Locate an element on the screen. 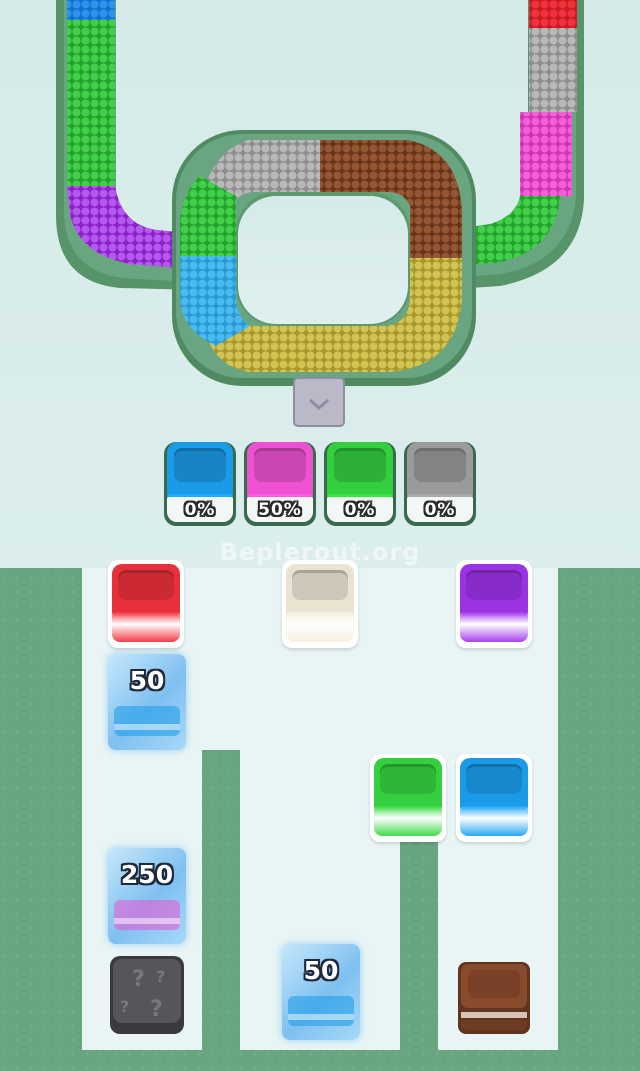 This screenshot has width=640, height=1071. conveyor-loop is located at coordinates (324, 258).